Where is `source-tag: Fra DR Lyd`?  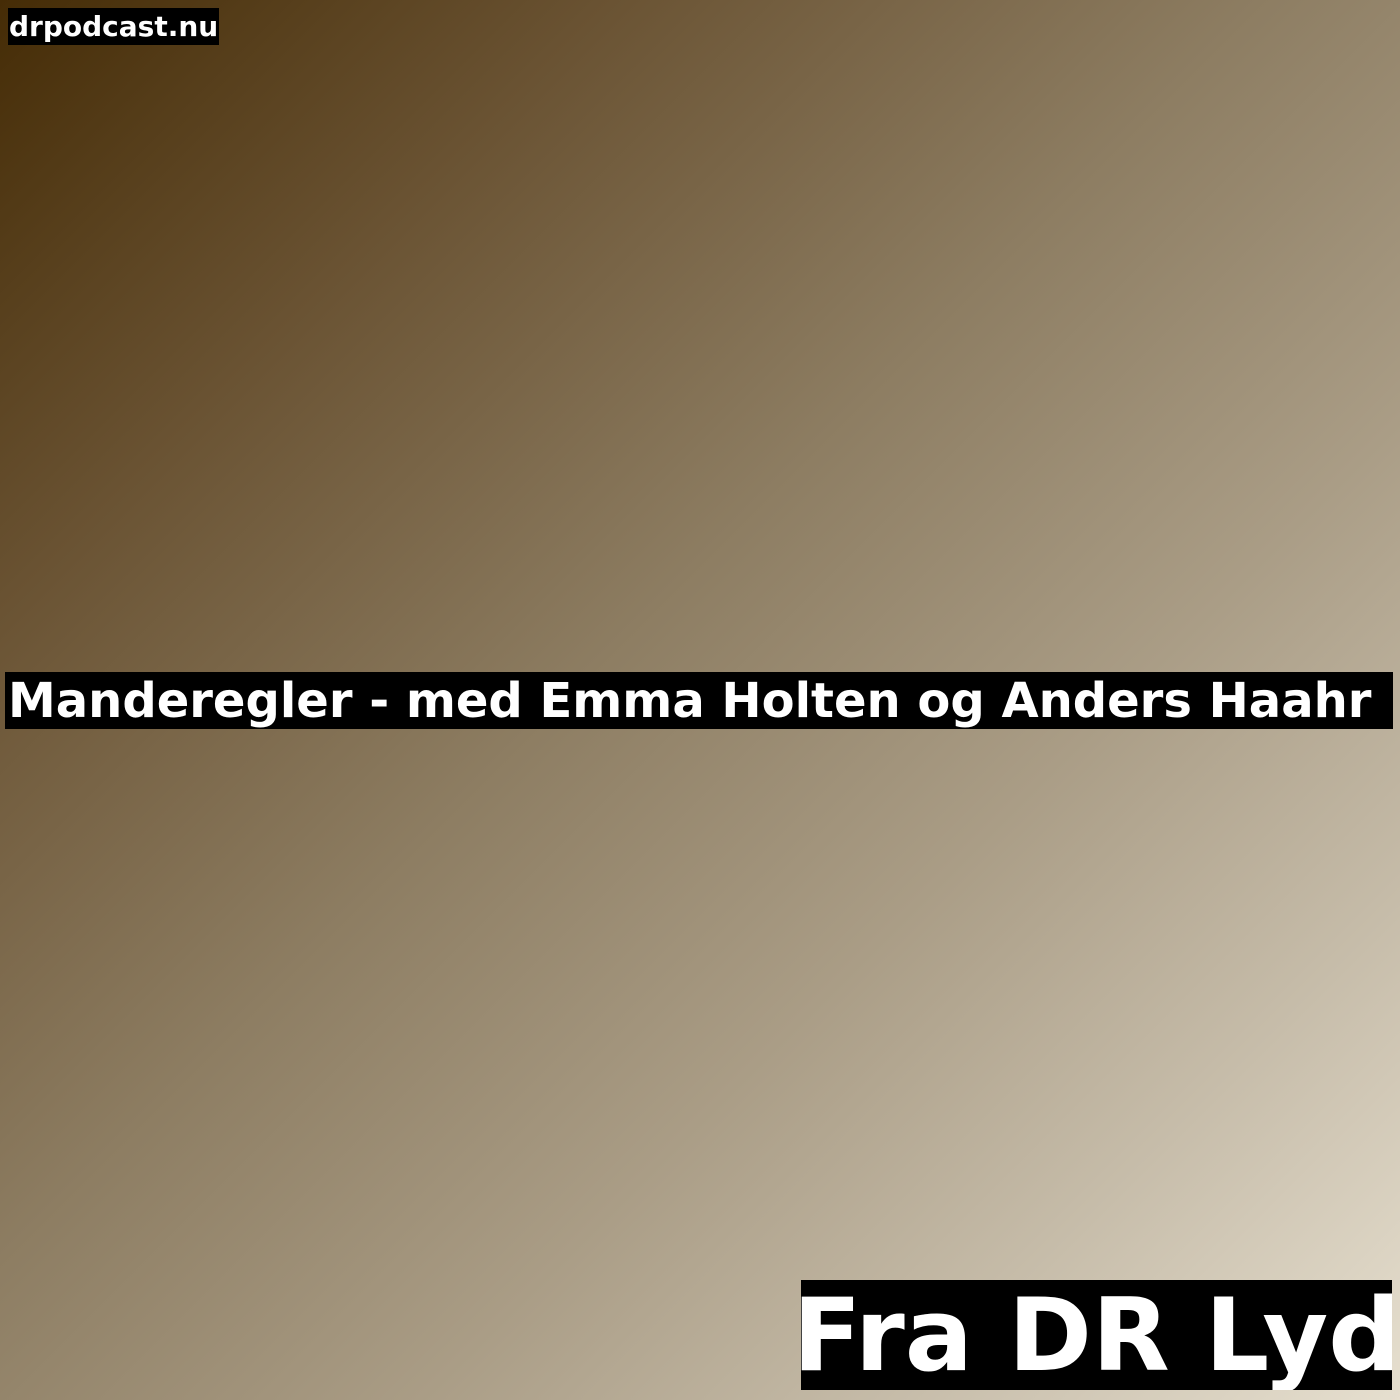
source-tag: Fra DR Lyd is located at coordinates (1096, 1335).